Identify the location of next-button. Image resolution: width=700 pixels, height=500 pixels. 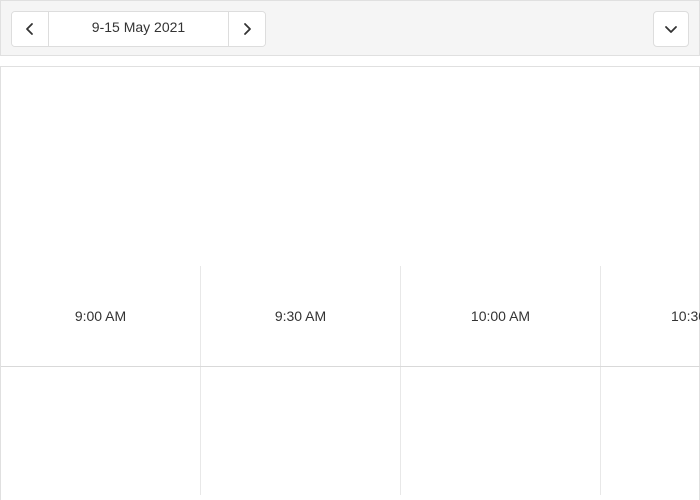
(246, 29).